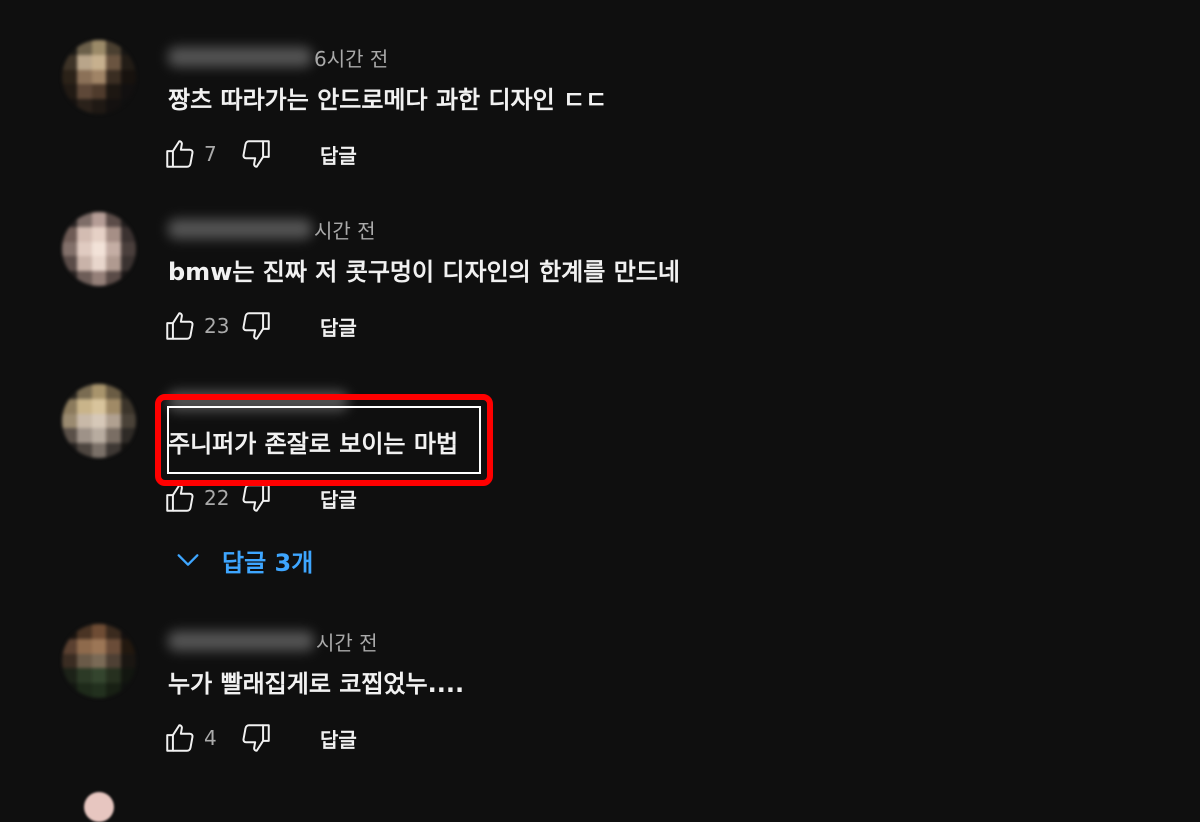  I want to click on comment-meta: 시간 전, so click(272, 229).